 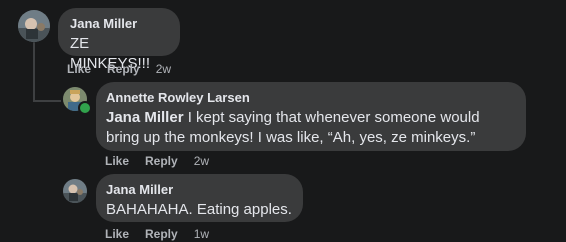 I want to click on comment-bubble: Jana Miller ZE MINKEYS!!!, so click(x=119, y=40).